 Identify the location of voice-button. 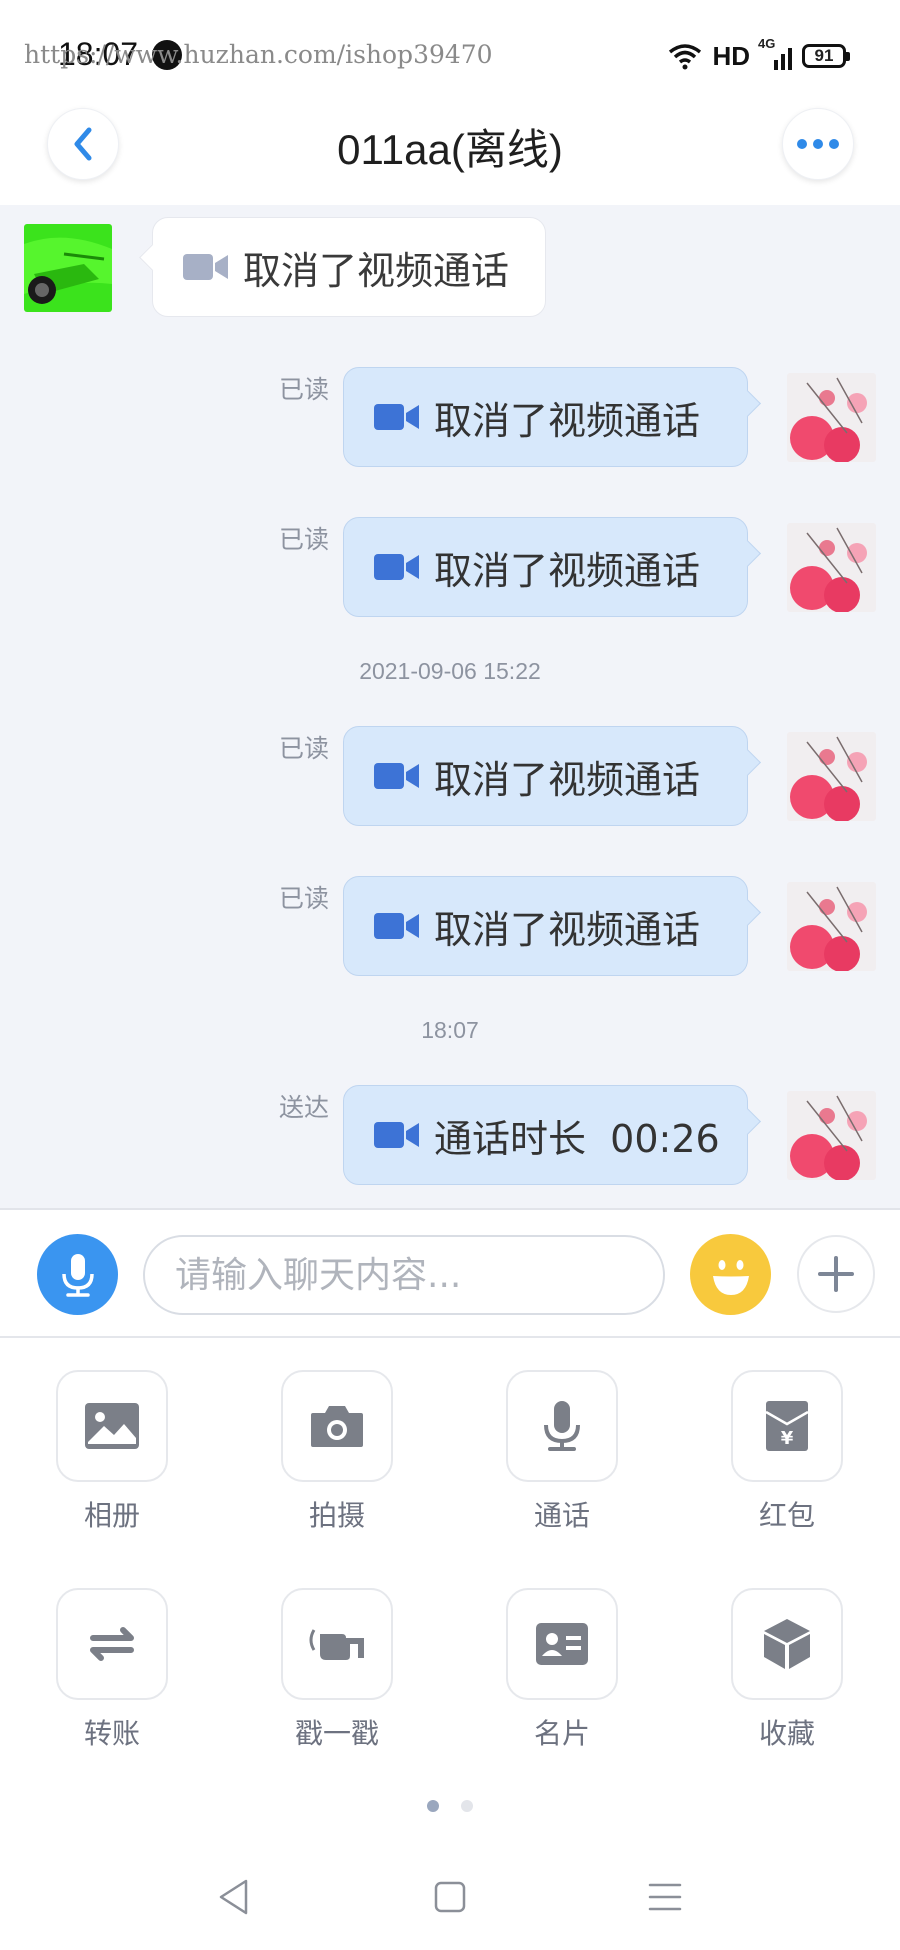
(77, 1274).